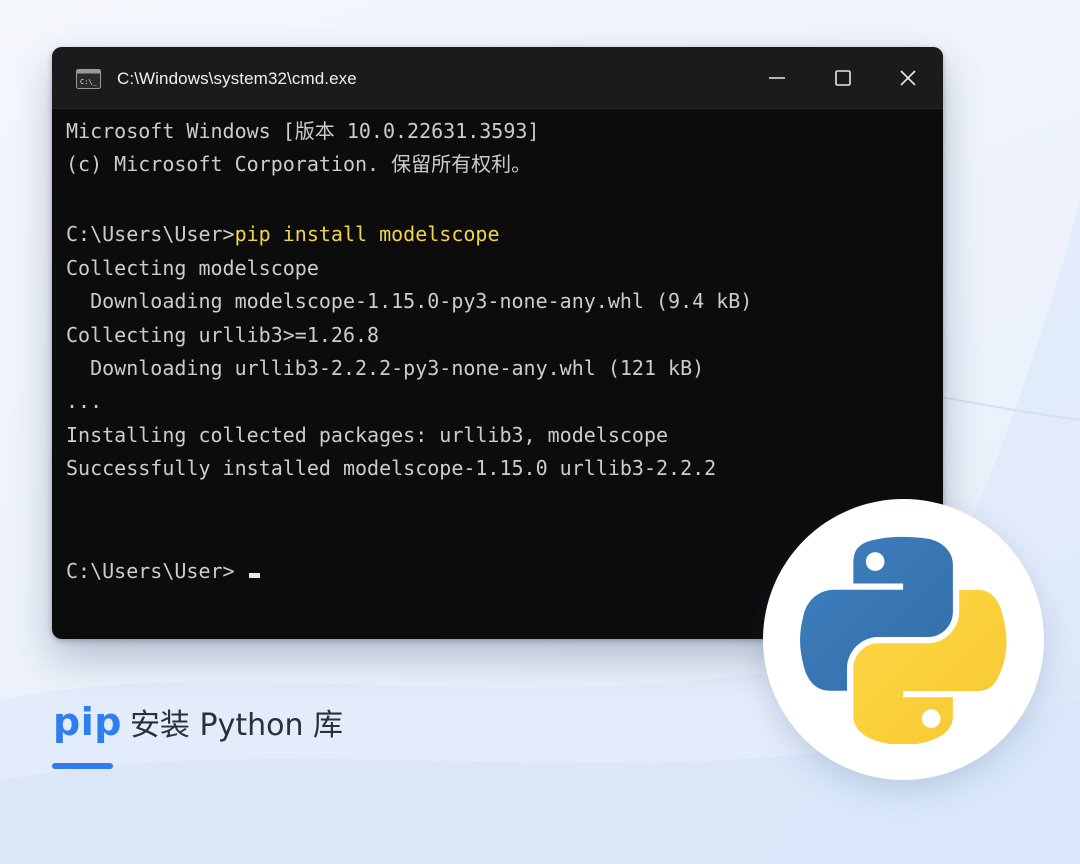  I want to click on console-line: Microsoft Windows [版本 10.0.22631.3593], so click(303, 131).